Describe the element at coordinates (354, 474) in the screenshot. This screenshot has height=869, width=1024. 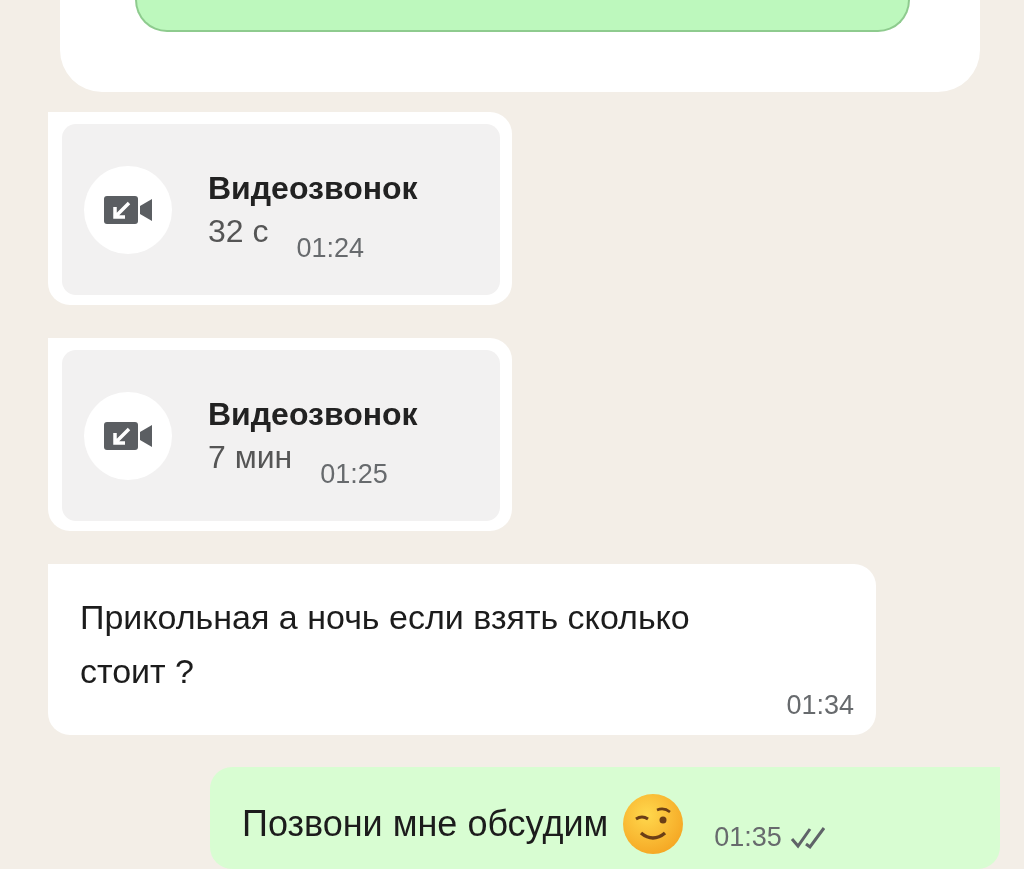
I see `message-time: 01:25` at that location.